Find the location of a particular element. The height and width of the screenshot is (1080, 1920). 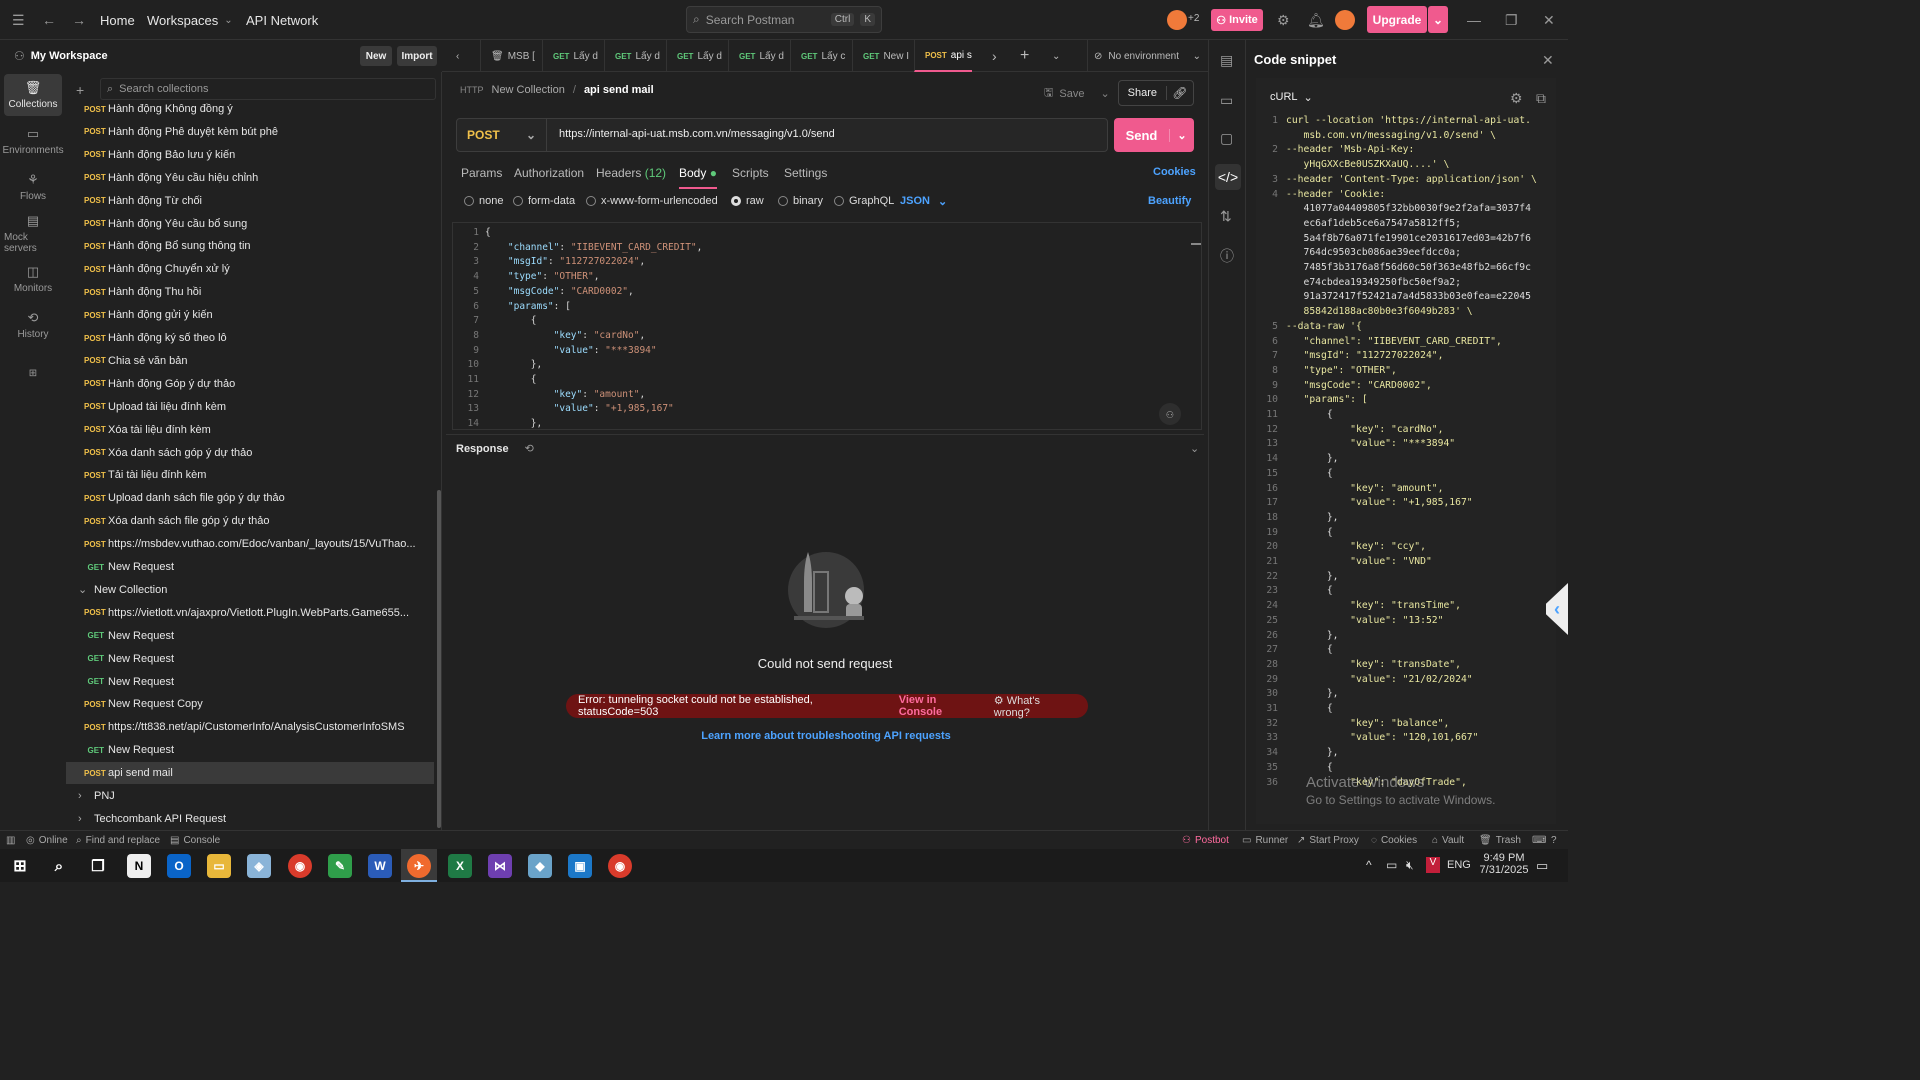

search-icon: ⌕ is located at coordinates (59, 866).